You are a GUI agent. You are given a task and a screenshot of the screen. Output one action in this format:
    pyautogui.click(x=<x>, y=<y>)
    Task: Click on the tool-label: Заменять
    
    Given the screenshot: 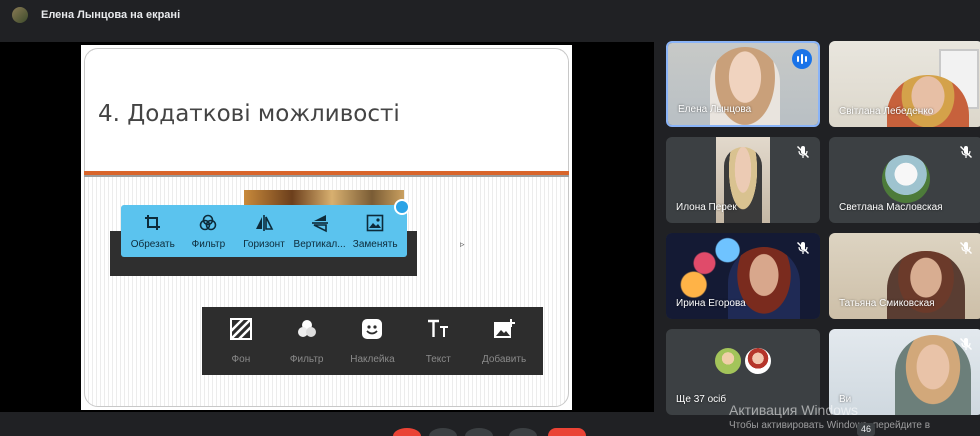 What is the action you would take?
    pyautogui.click(x=375, y=244)
    